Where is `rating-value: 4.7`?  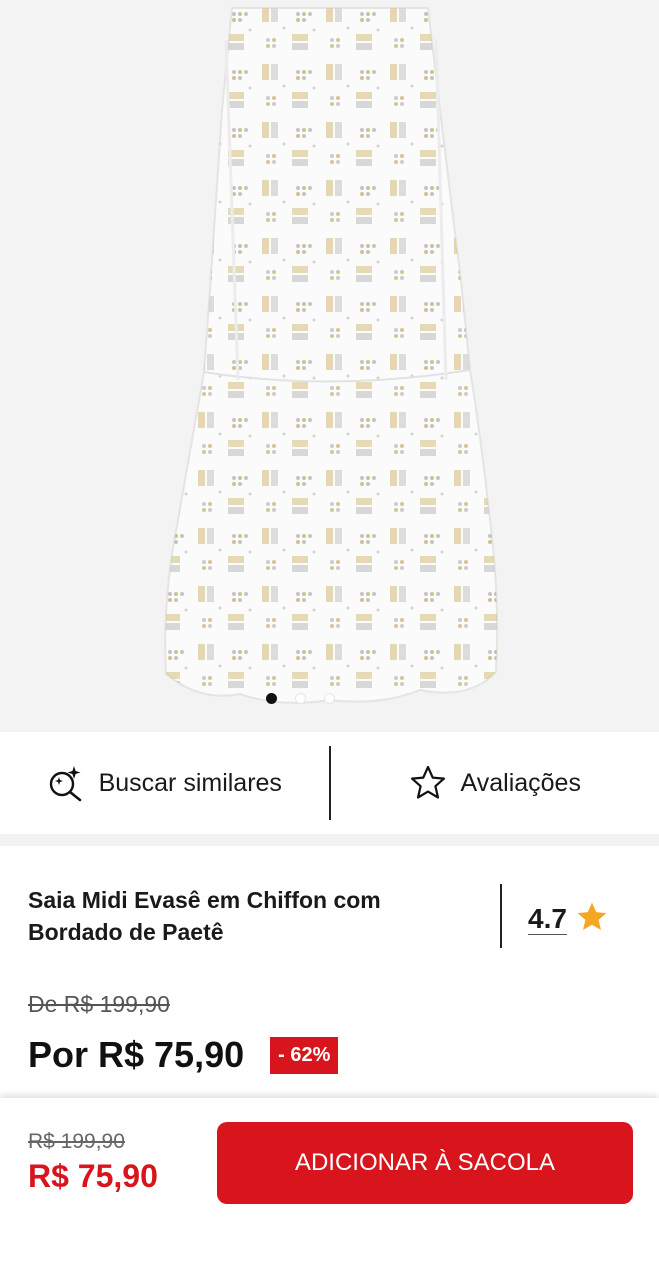
rating-value: 4.7 is located at coordinates (547, 919).